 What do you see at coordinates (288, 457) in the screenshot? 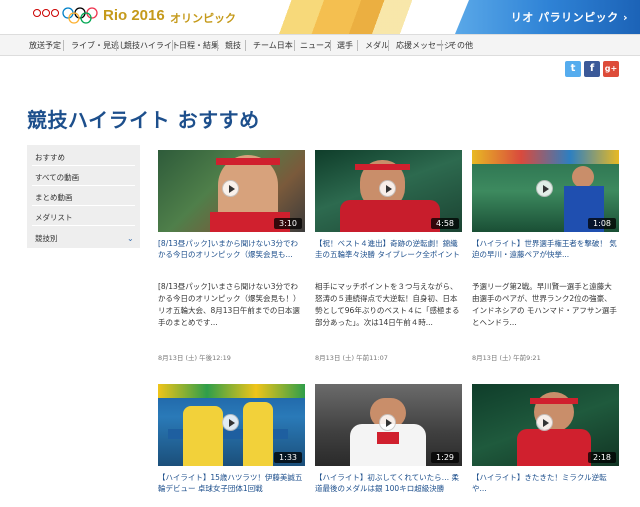
I see `duration-badge: 1:33` at bounding box center [288, 457].